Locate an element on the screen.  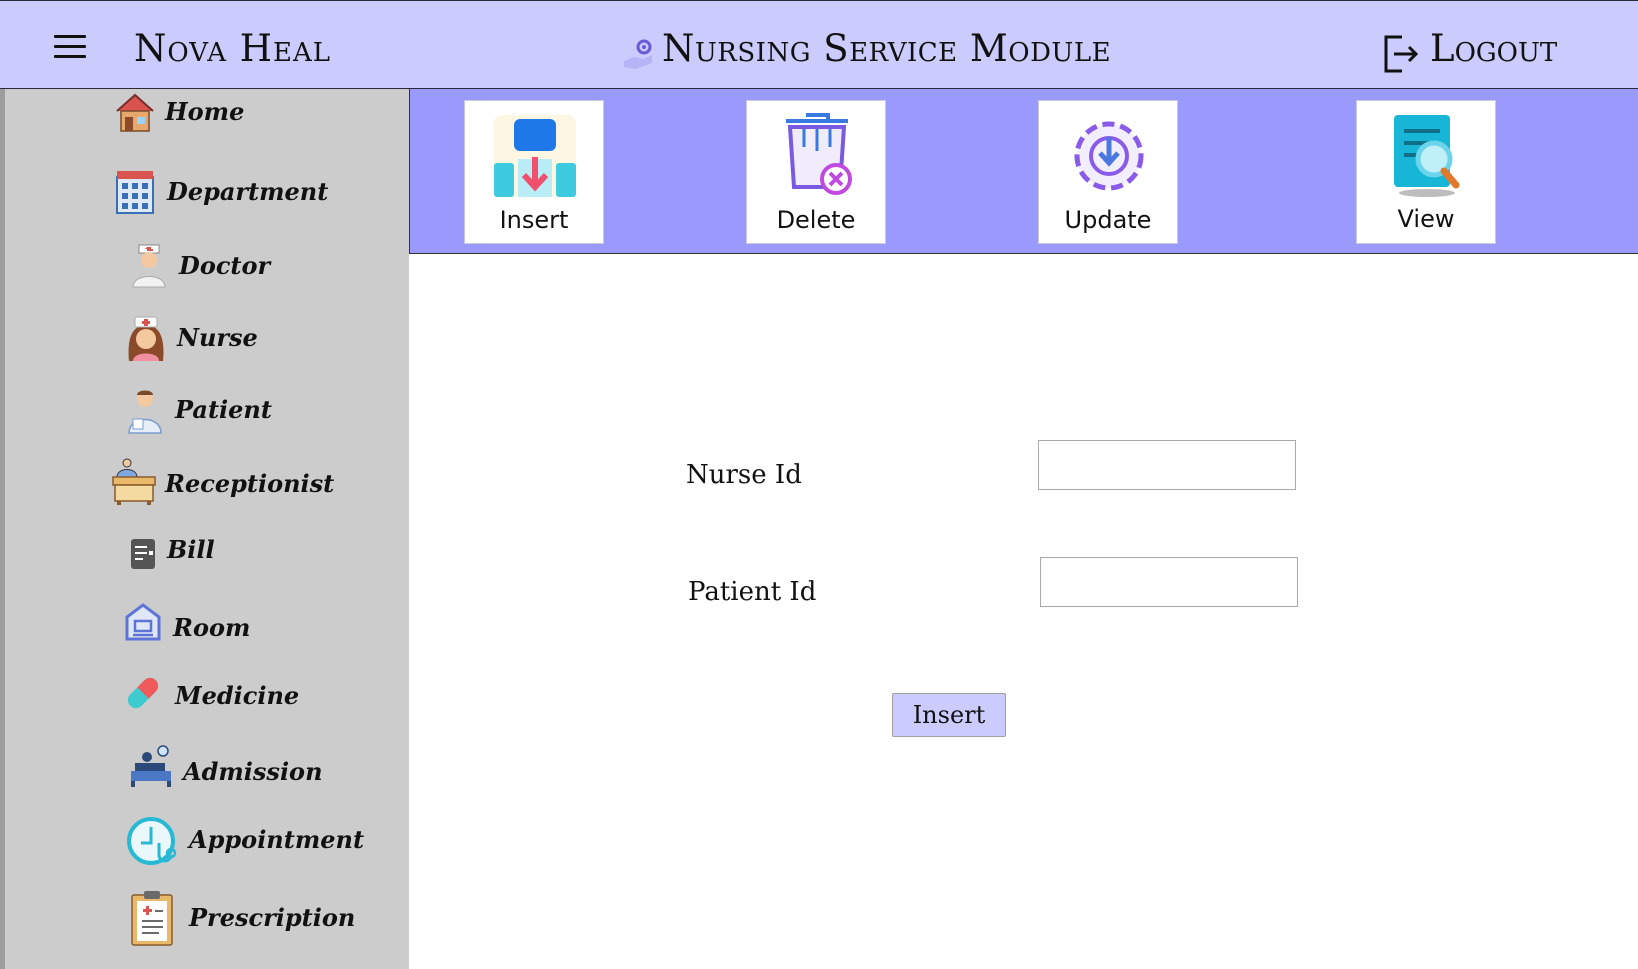
module-title: Nursing Service Module is located at coordinates (887, 48).